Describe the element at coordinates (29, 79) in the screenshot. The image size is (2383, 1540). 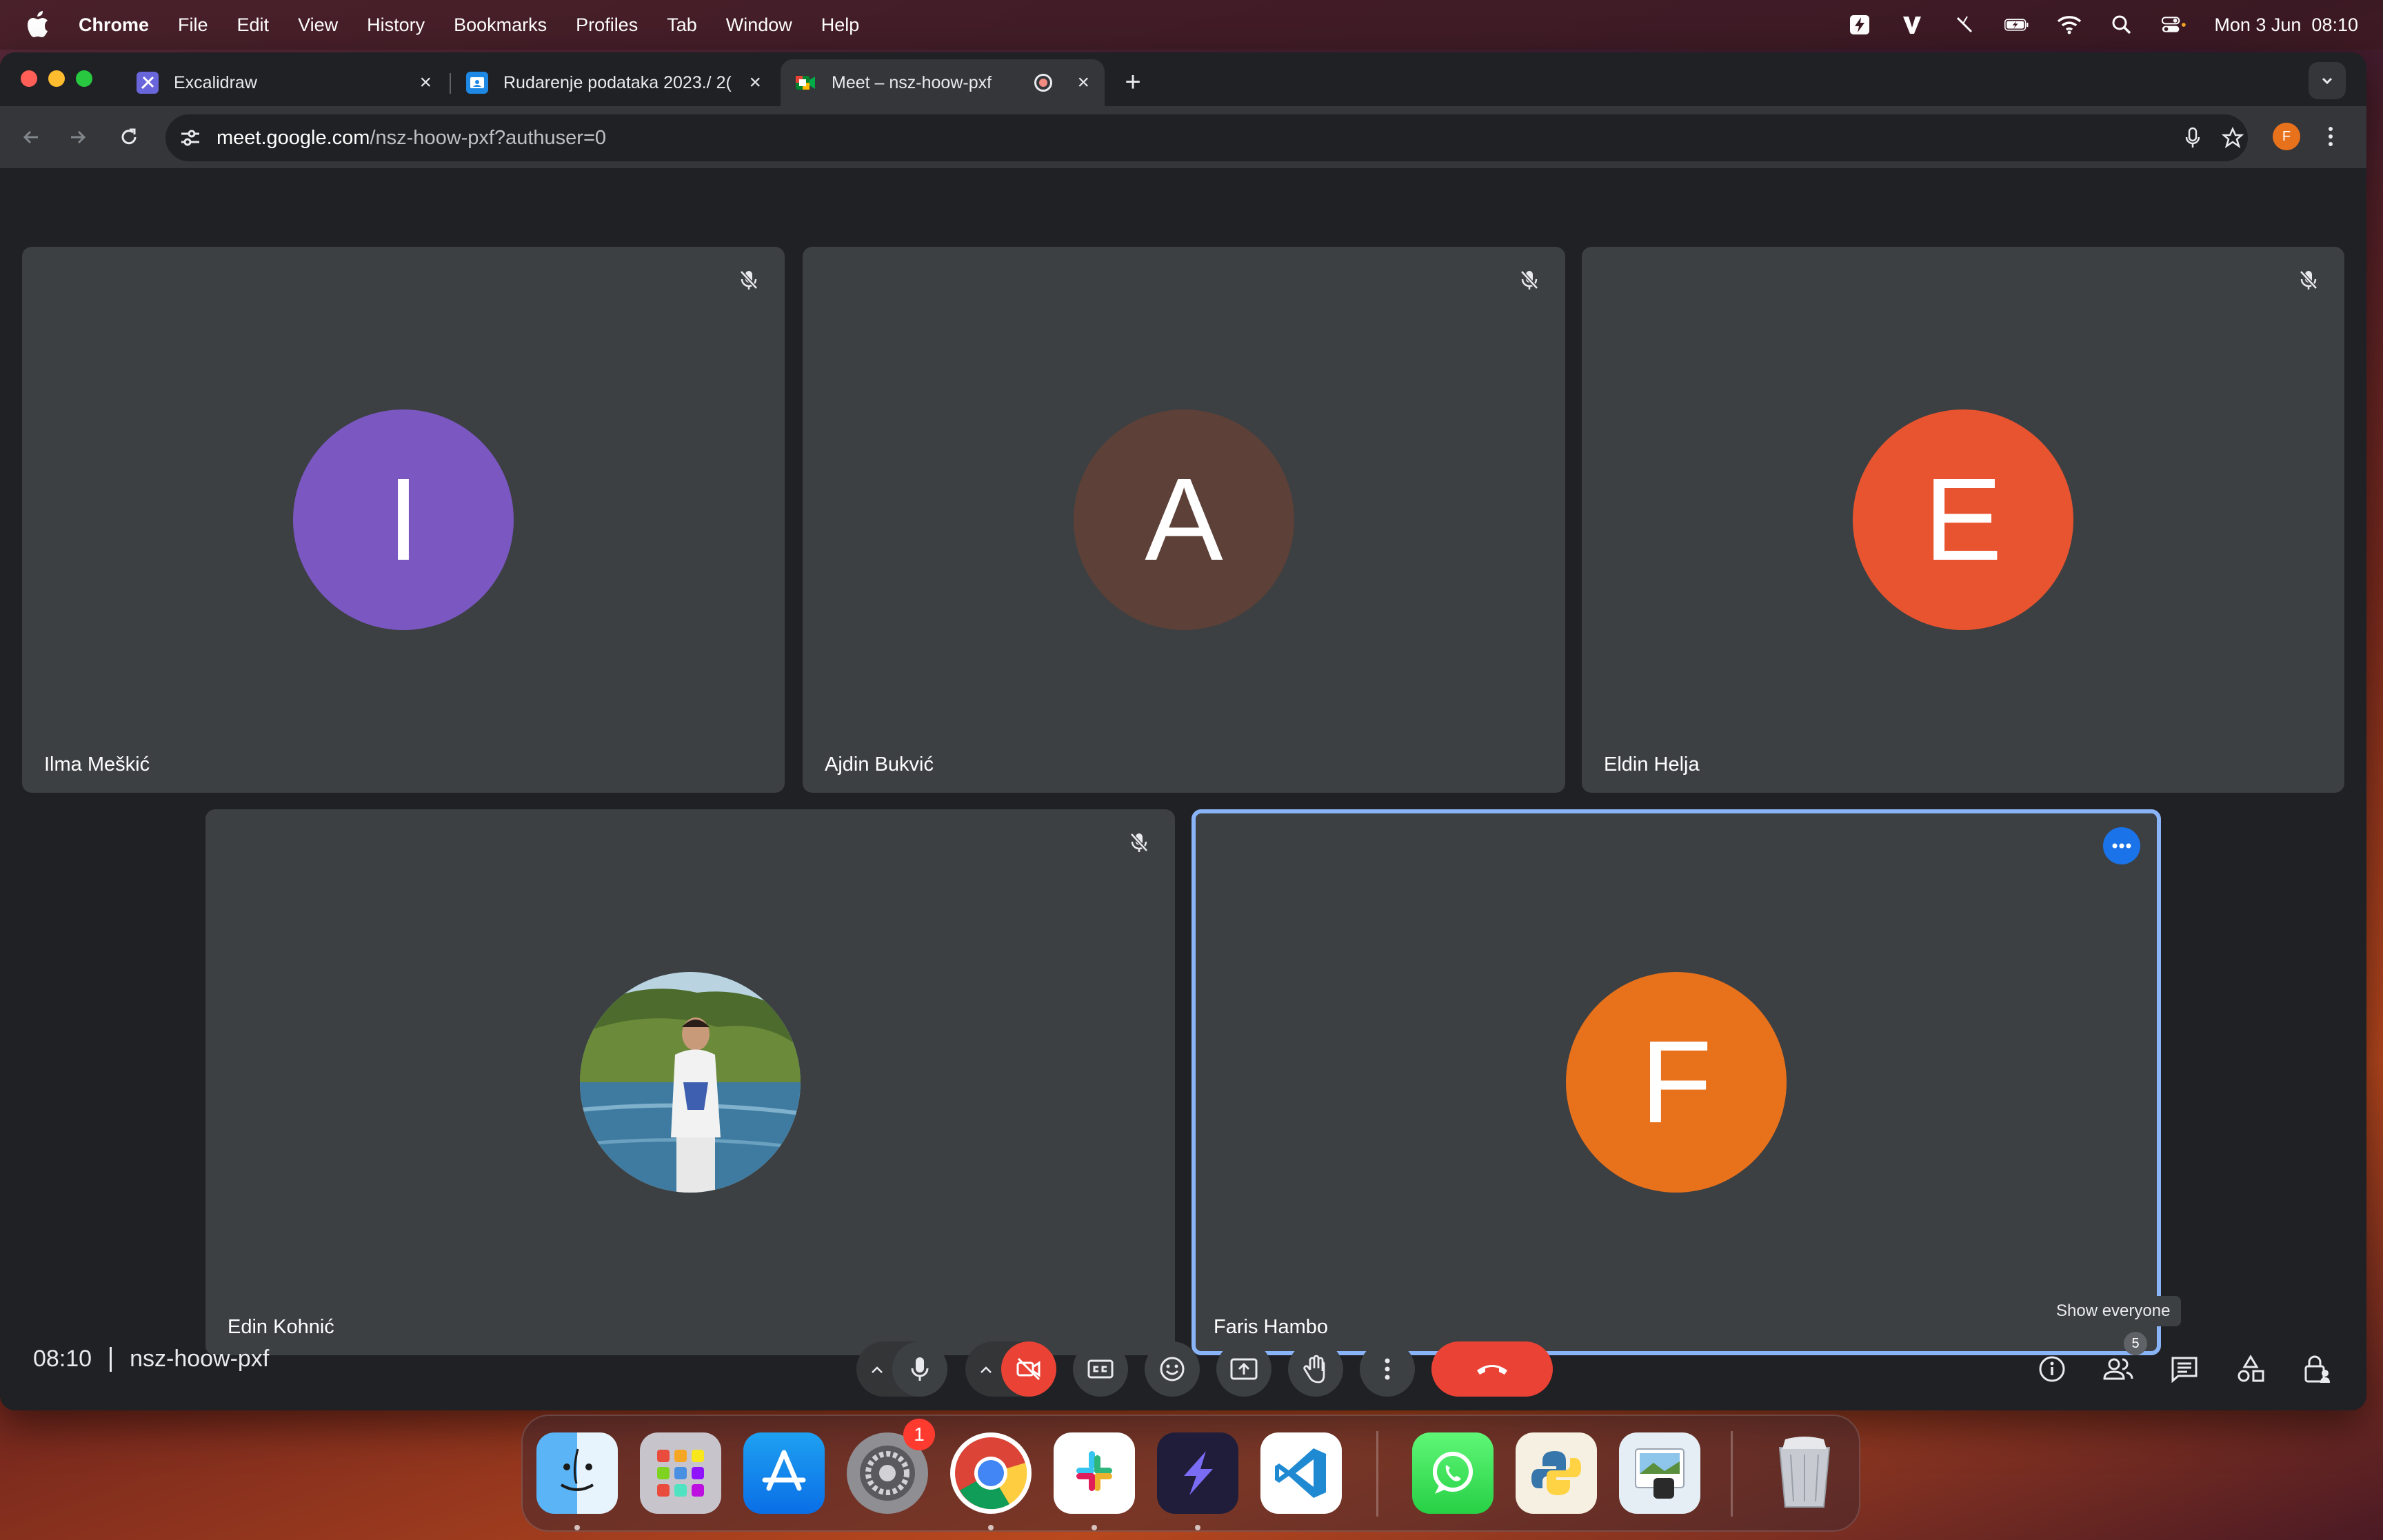
I see `close-window-button` at that location.